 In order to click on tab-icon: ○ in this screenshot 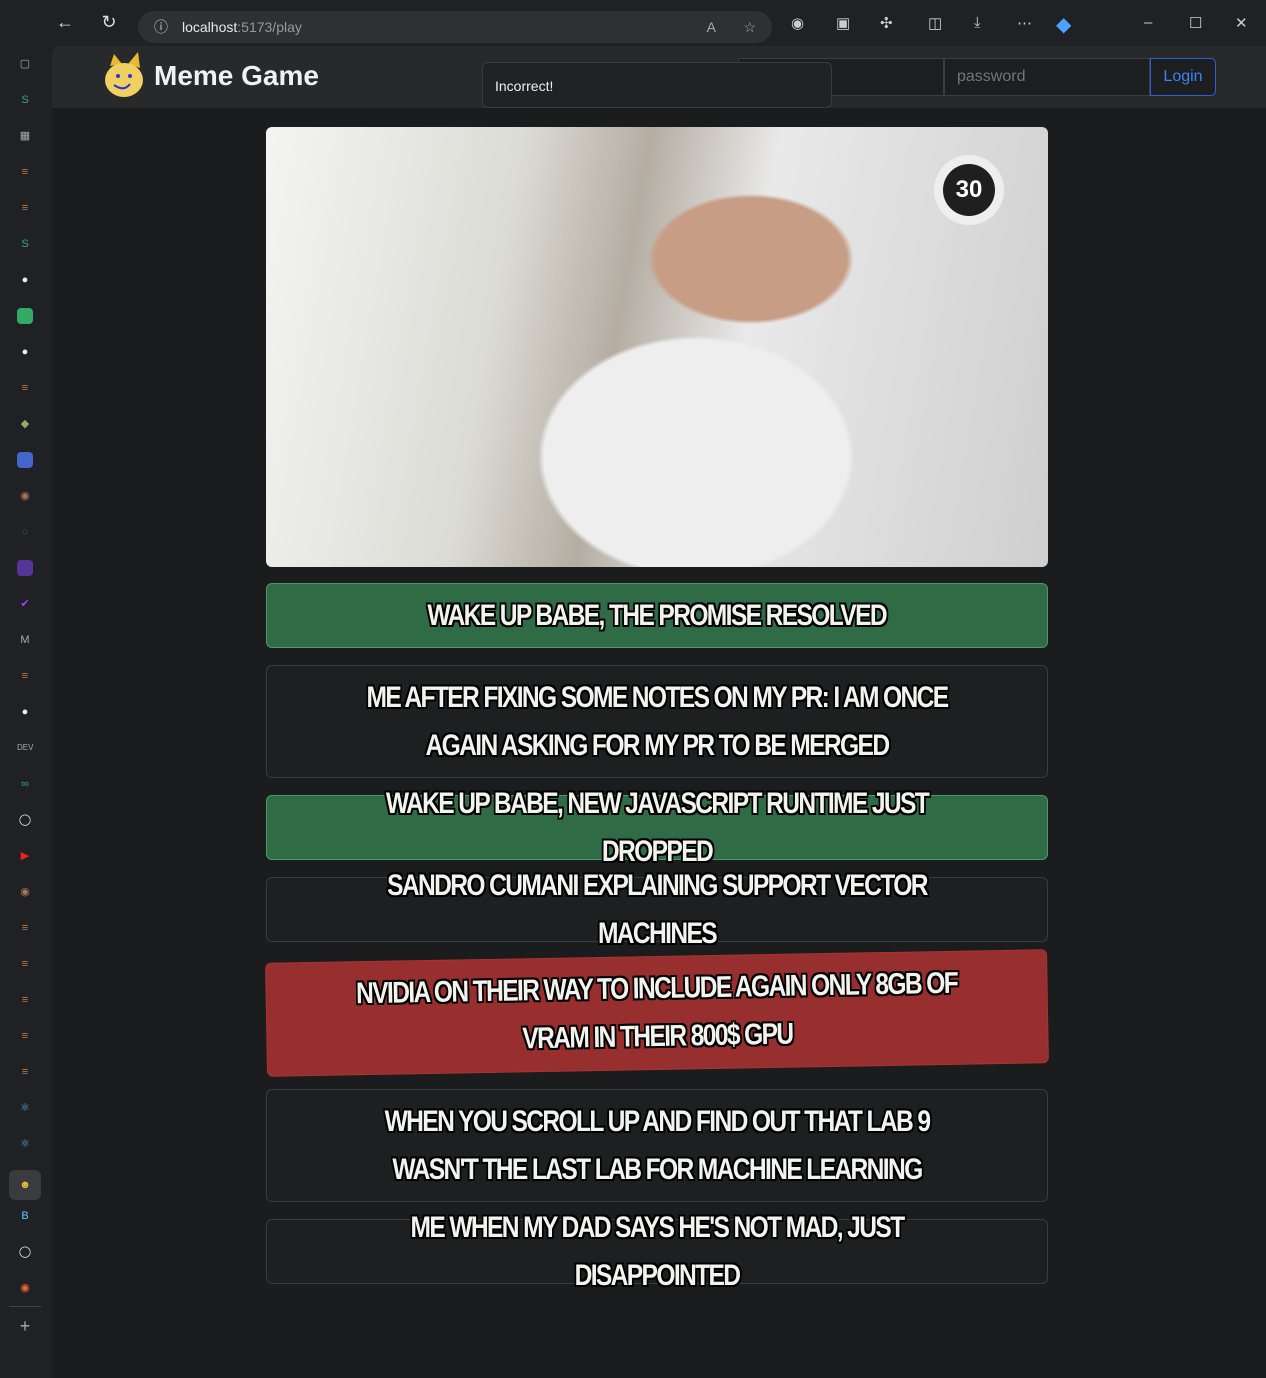, I will do `click(25, 532)`.